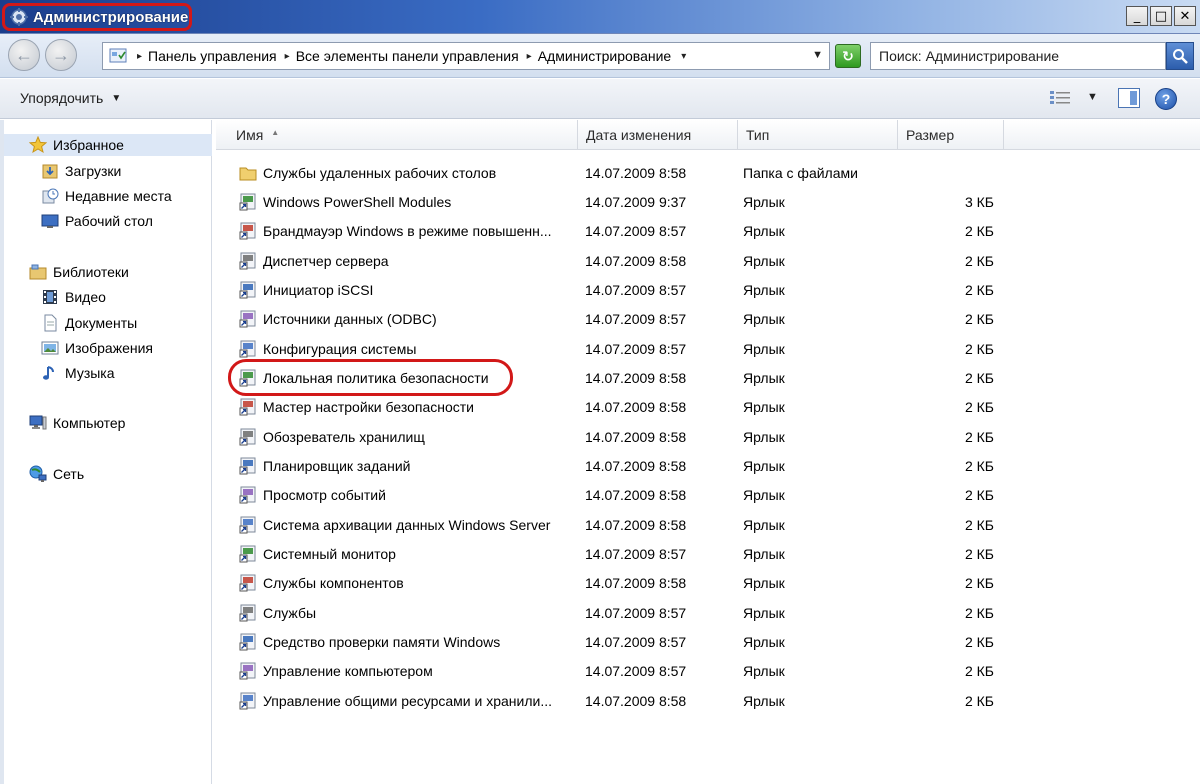  I want to click on nav-libraries: Библиотеки, so click(78, 272).